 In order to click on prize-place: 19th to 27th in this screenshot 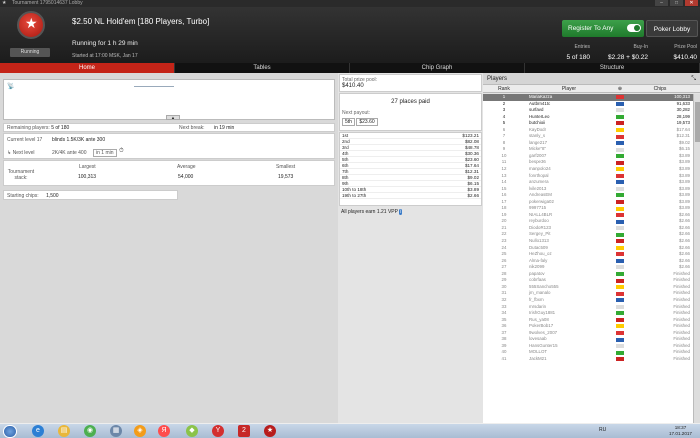, I will do `click(354, 195)`.